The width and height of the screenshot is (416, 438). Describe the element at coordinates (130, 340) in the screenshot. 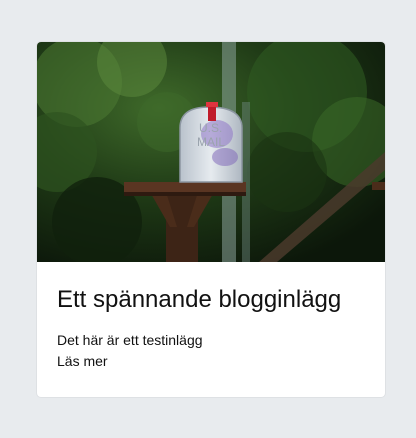

I see `post-excerpt: Det här är ett testinlägg` at that location.